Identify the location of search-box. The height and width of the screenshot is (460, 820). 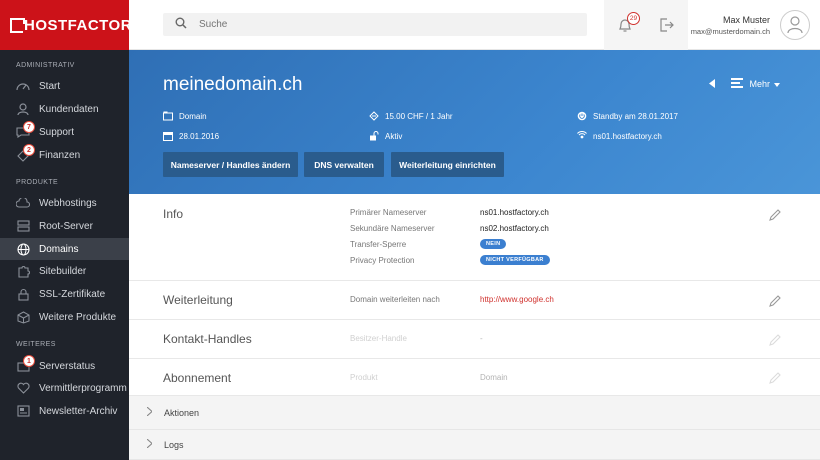
(375, 24).